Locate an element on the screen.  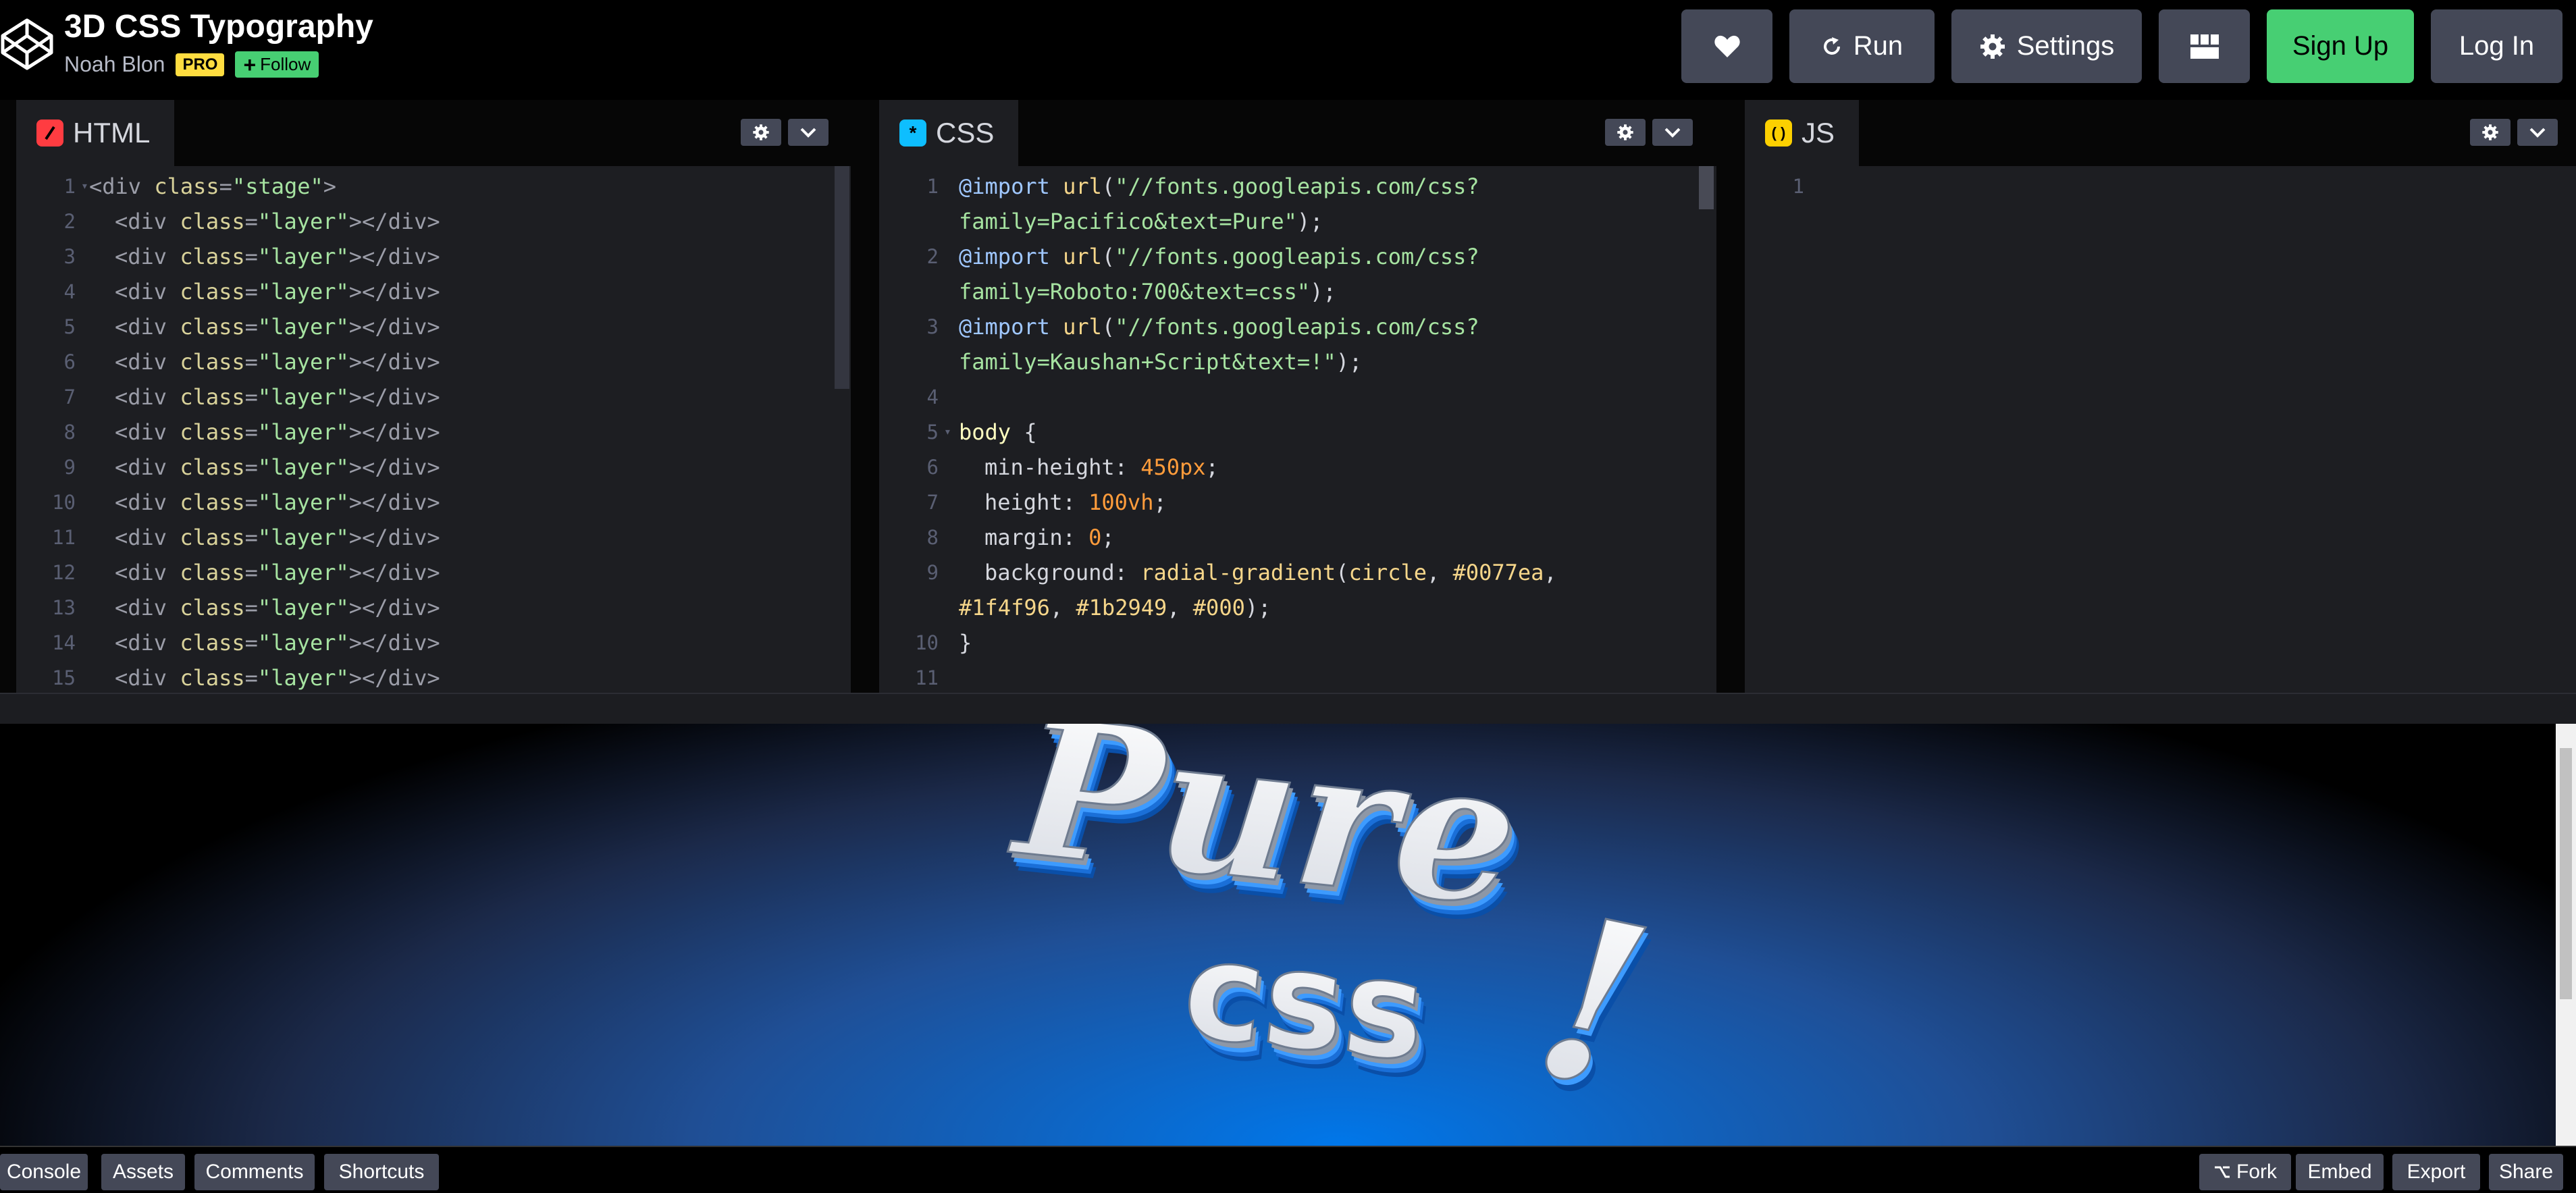
html-collapse-button is located at coordinates (809, 132).